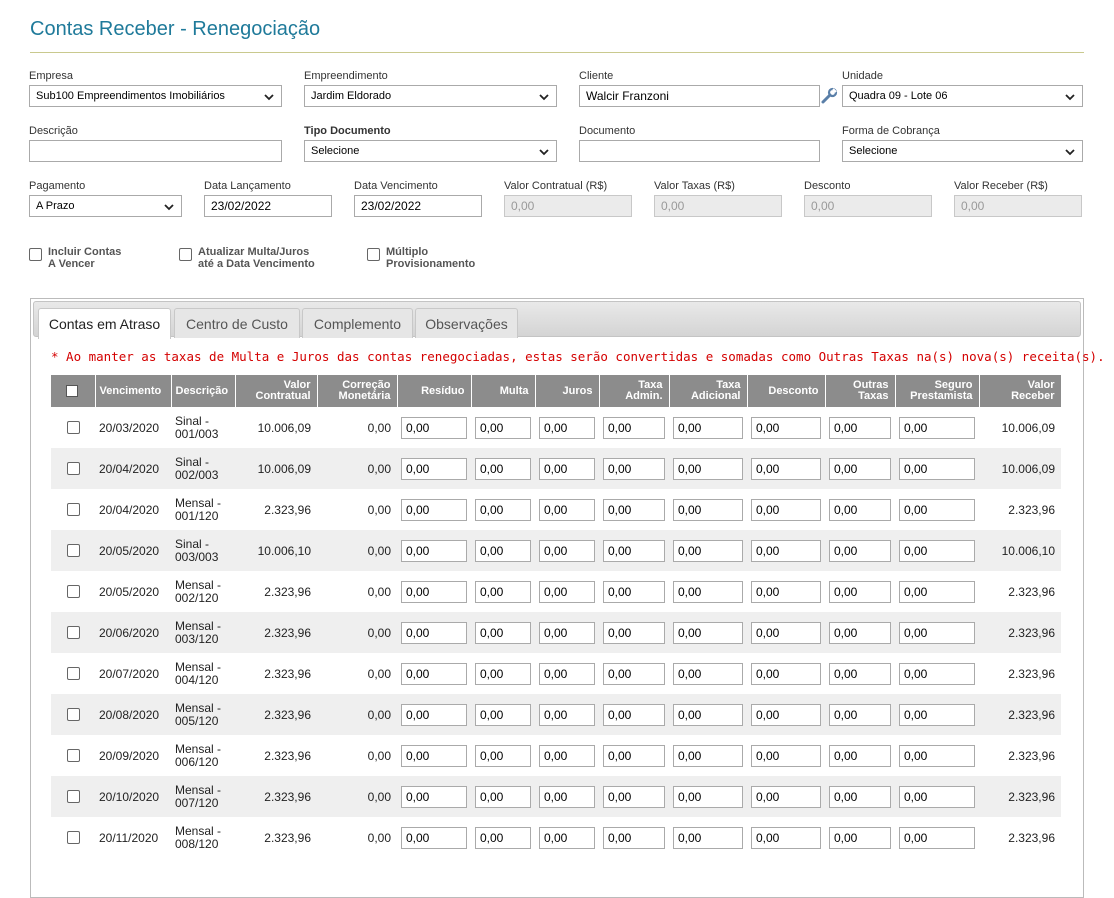 This screenshot has height=898, width=1114. Describe the element at coordinates (699, 151) in the screenshot. I see `documento-input` at that location.